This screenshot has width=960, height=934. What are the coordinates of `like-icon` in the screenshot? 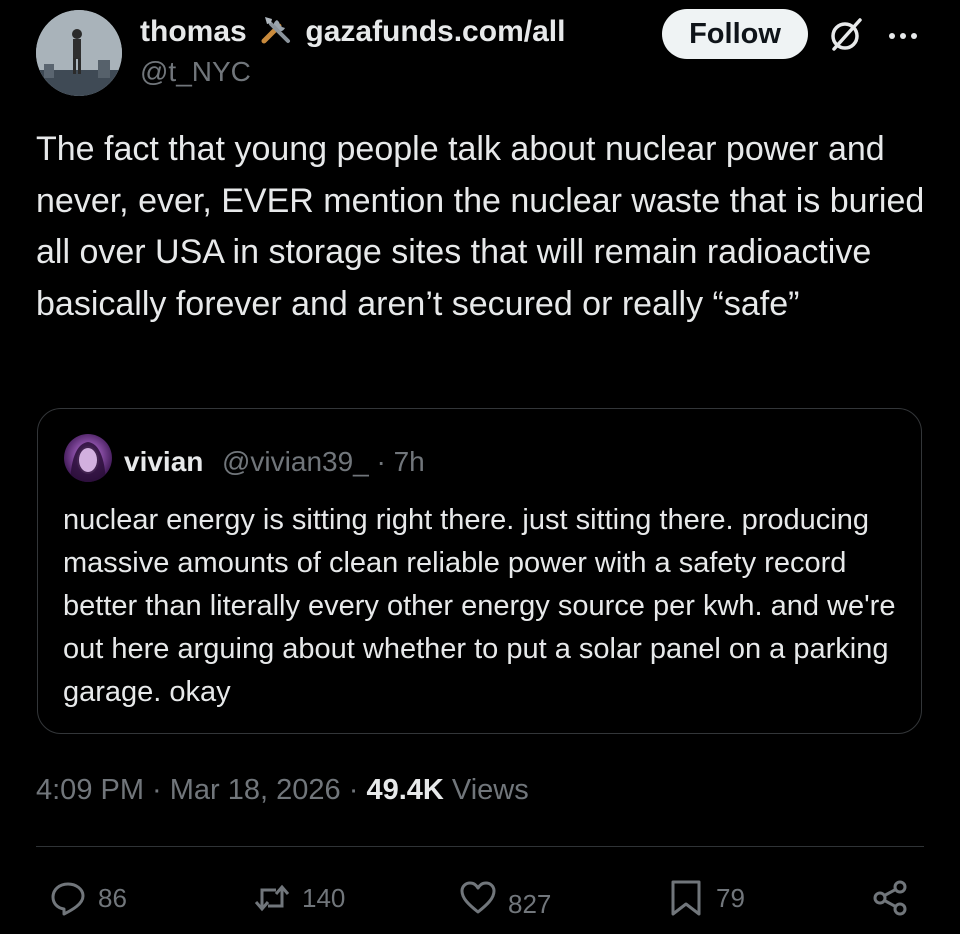 It's located at (478, 897).